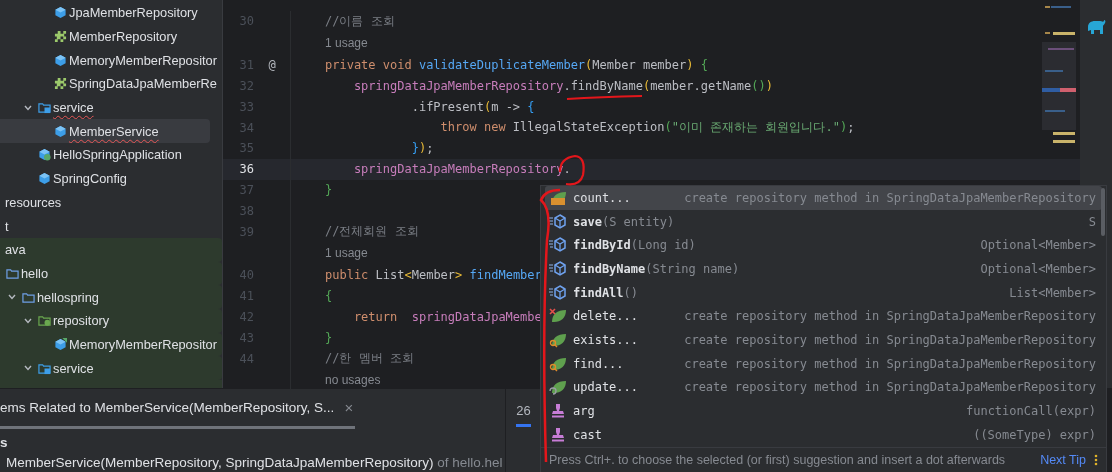 This screenshot has height=472, width=1112. Describe the element at coordinates (823, 221) in the screenshot. I see `completion-item: save(S entity) S` at that location.